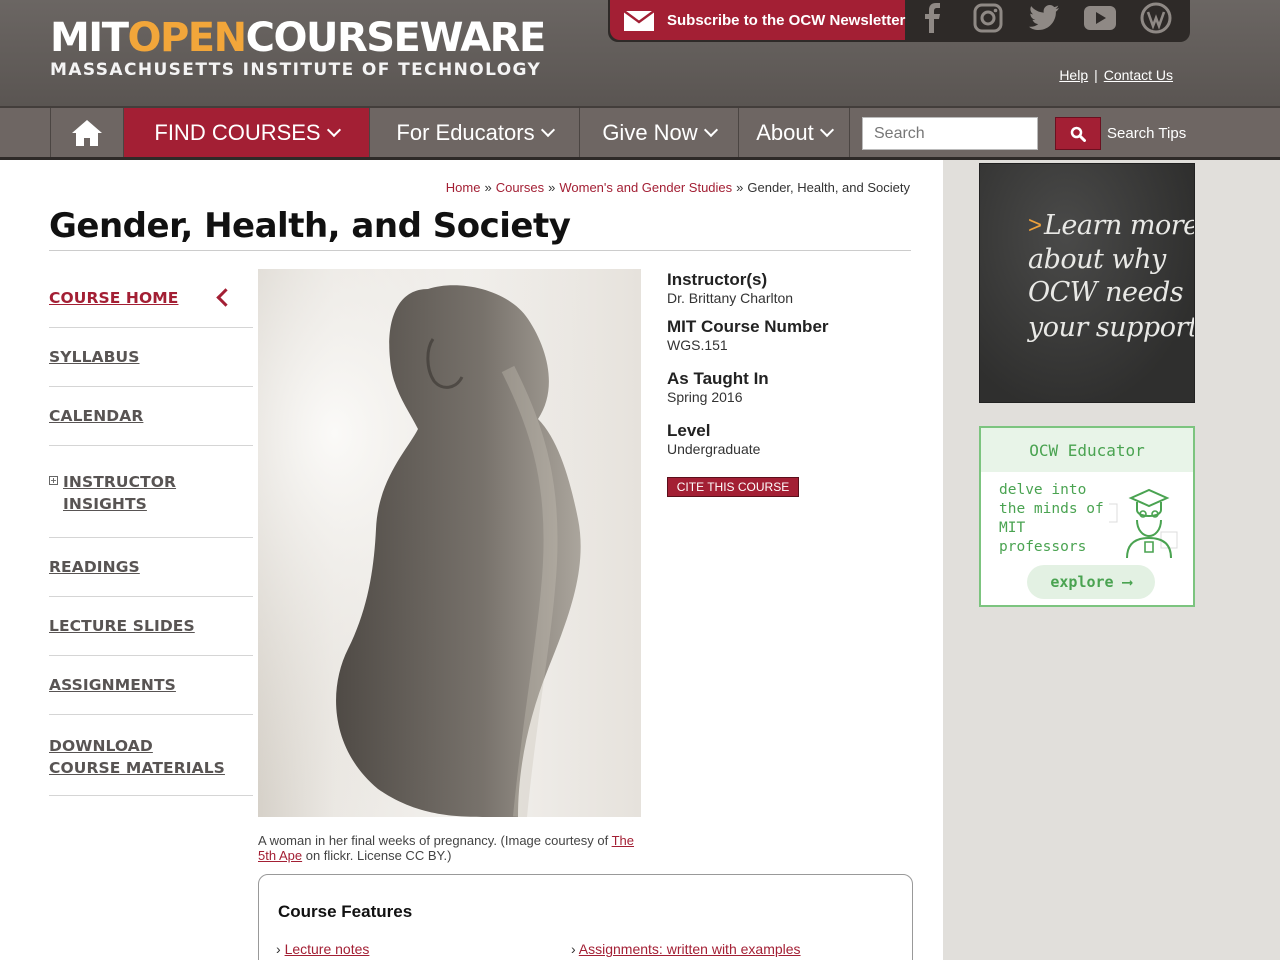 Image resolution: width=1280 pixels, height=960 pixels. What do you see at coordinates (137, 757) in the screenshot?
I see `course-nav-label: DOWNLOAD COURSE MATERIALS` at bounding box center [137, 757].